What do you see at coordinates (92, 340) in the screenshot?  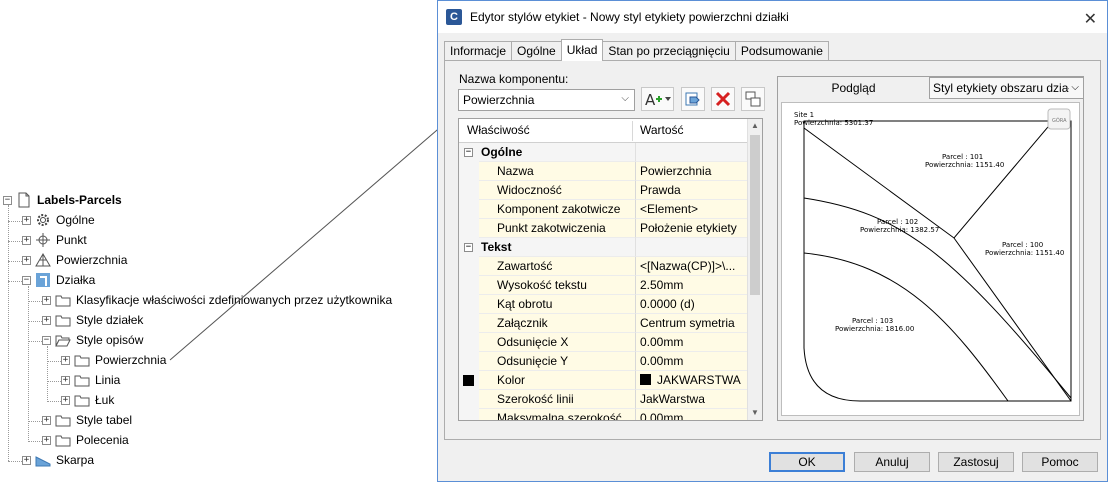 I see `tree-item-label-styles: − Style opisów` at bounding box center [92, 340].